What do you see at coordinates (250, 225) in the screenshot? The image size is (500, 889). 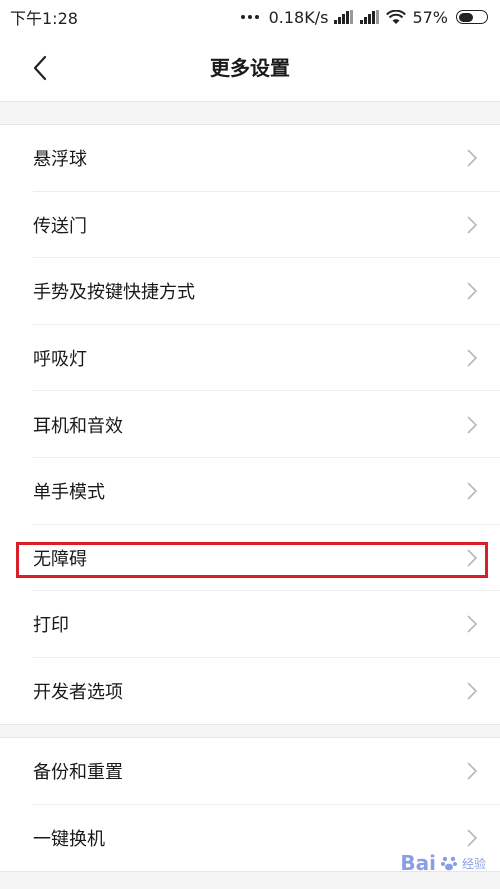 I see `settings-item-portal: 传送门` at bounding box center [250, 225].